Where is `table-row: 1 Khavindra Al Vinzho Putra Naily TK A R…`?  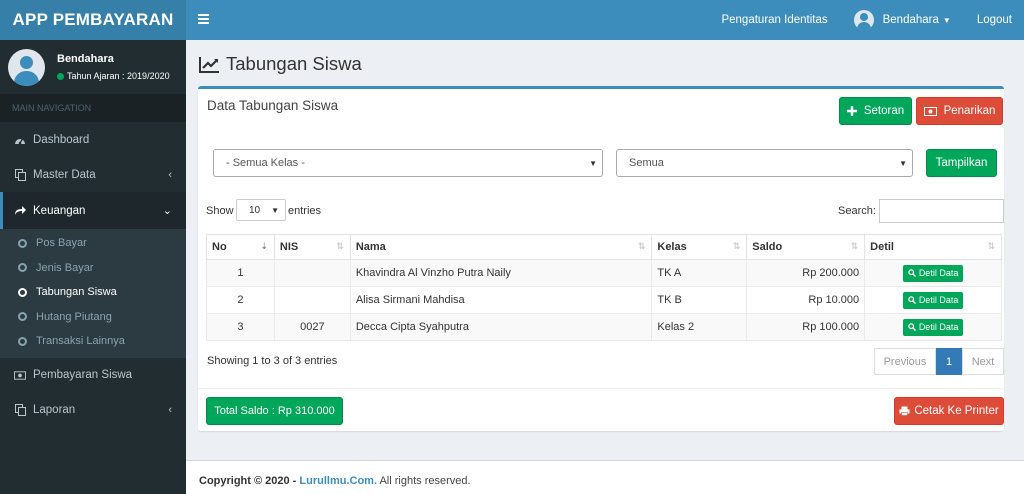
table-row: 1 Khavindra Al Vinzho Putra Naily TK A R… is located at coordinates (604, 273).